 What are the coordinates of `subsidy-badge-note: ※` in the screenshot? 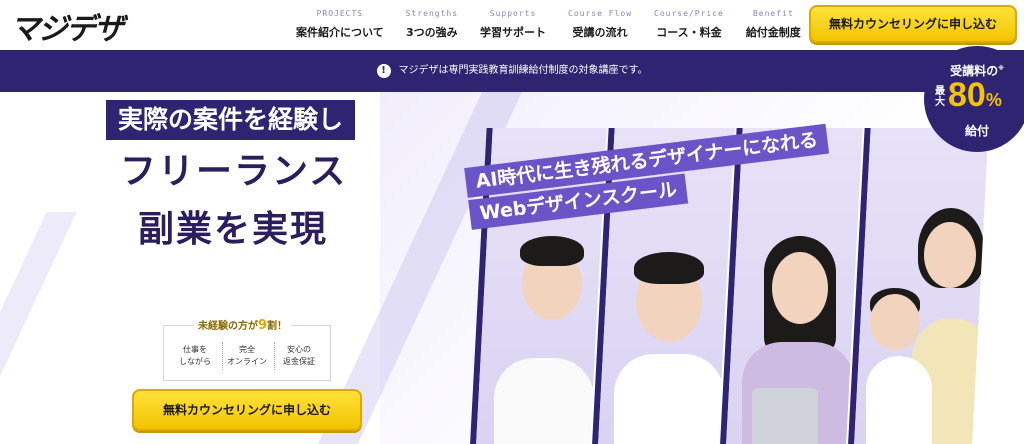 It's located at (1001, 68).